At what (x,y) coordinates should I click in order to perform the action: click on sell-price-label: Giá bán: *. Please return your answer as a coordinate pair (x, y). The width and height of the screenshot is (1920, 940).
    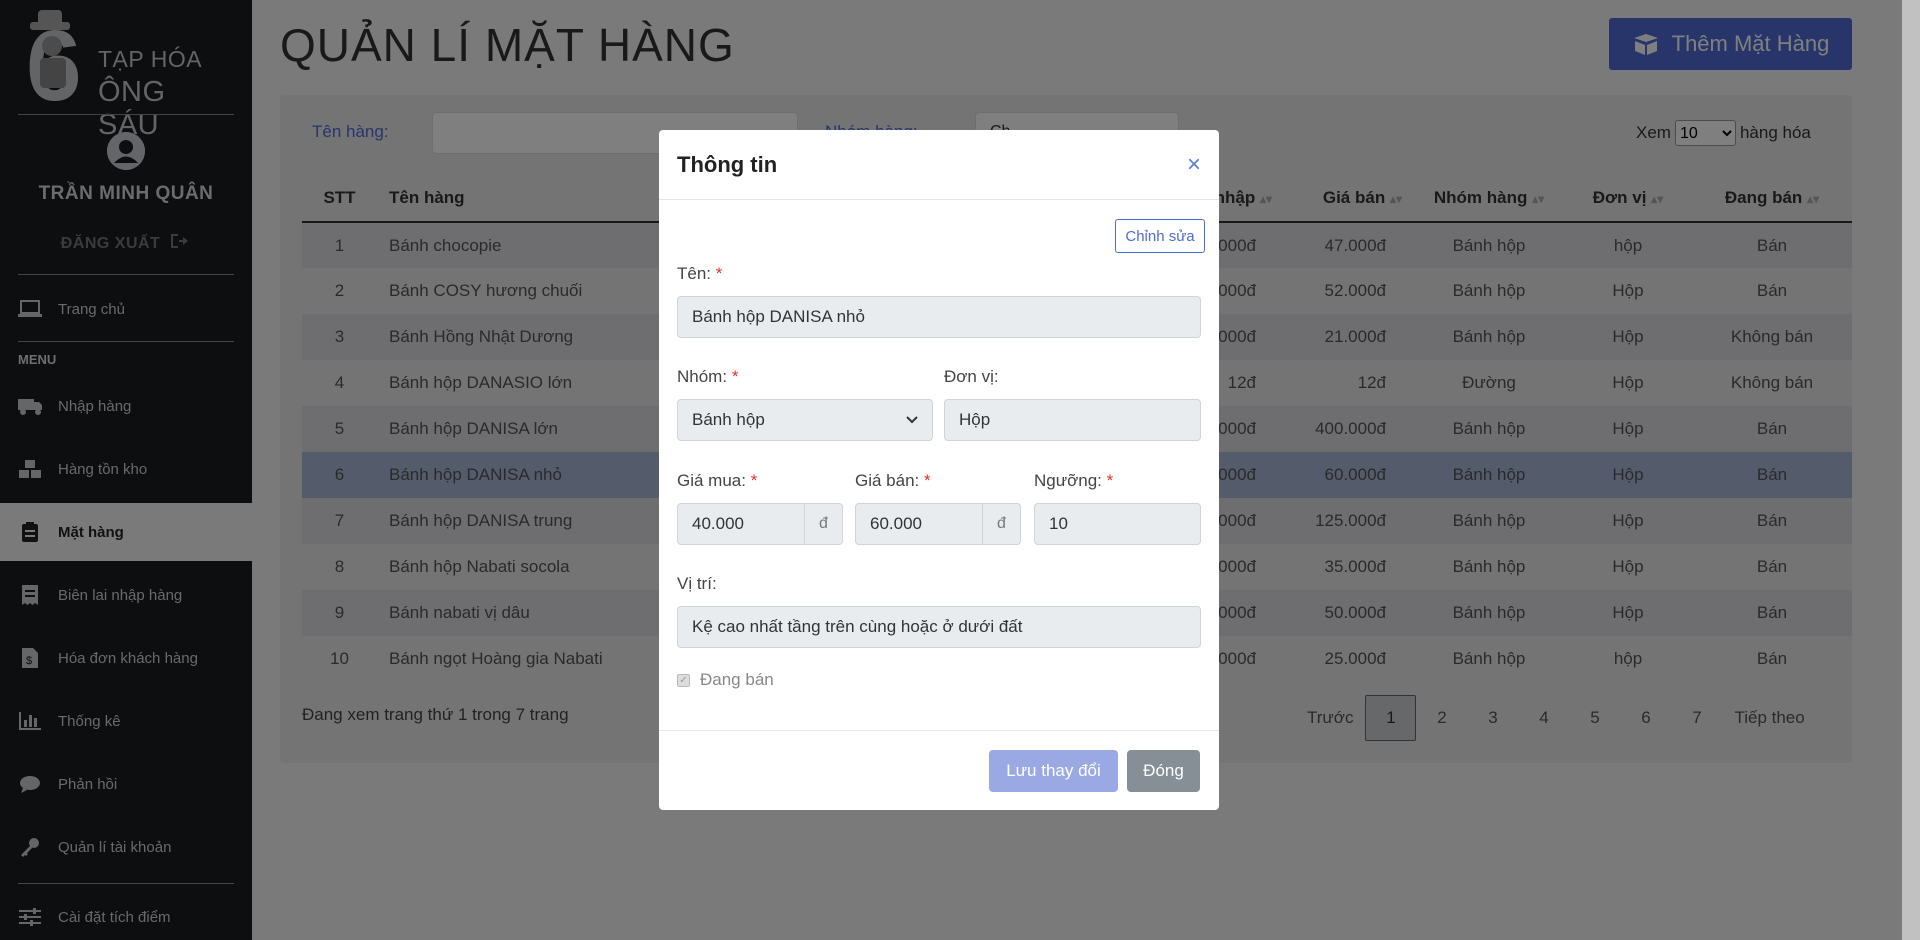
    Looking at the image, I should click on (893, 481).